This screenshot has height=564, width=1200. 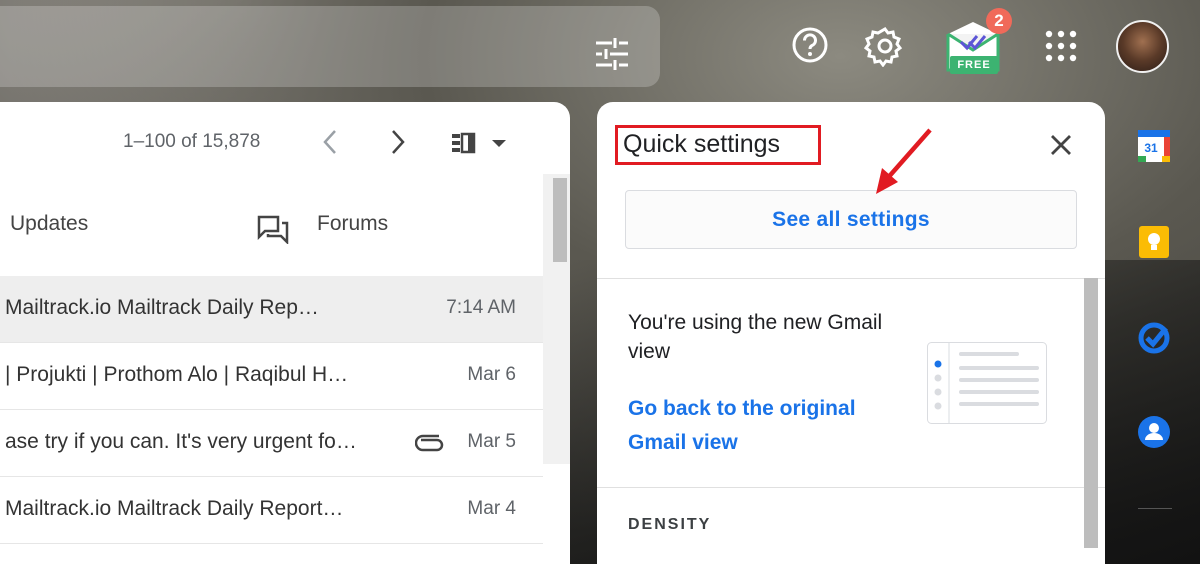 What do you see at coordinates (885, 46) in the screenshot?
I see `gear-icon` at bounding box center [885, 46].